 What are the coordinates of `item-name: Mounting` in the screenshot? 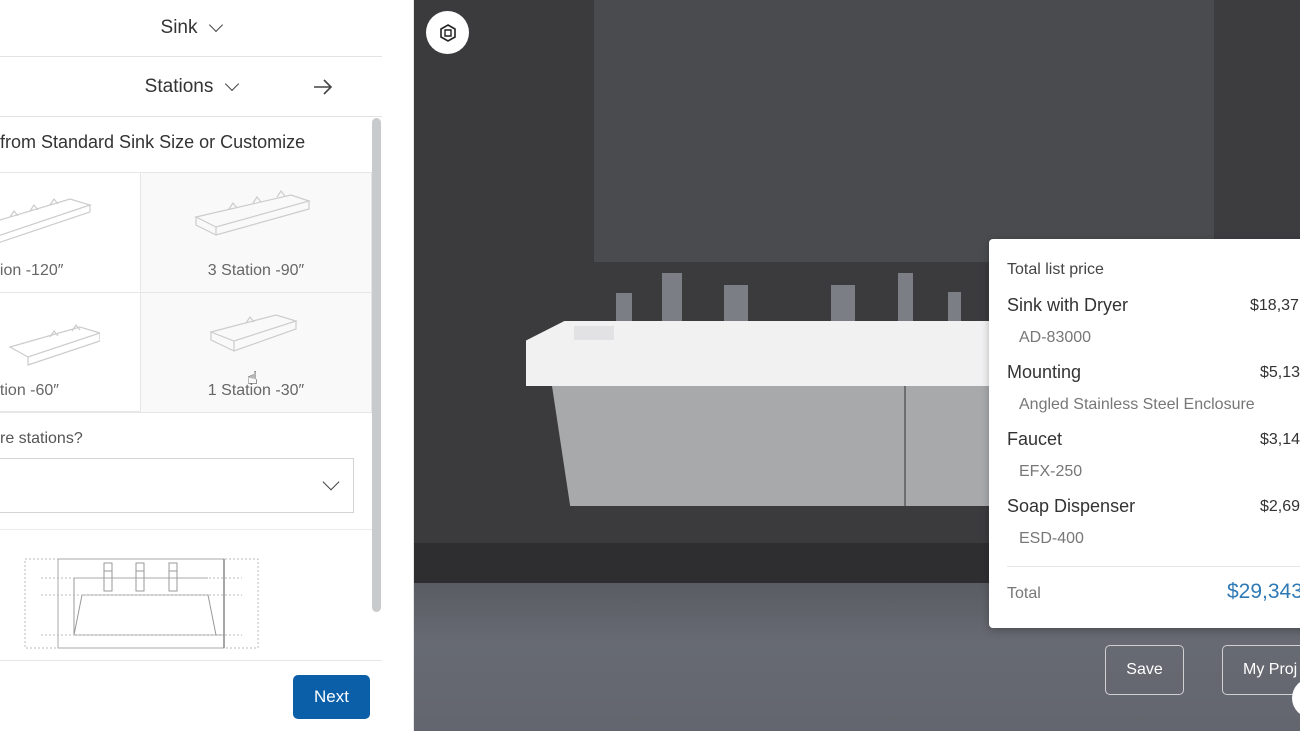 It's located at (1044, 372).